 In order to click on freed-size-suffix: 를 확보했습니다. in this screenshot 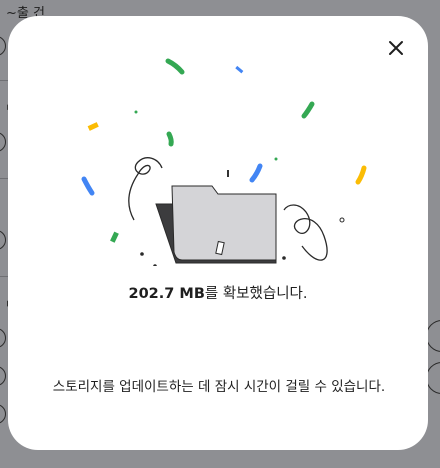, I will do `click(256, 294)`.